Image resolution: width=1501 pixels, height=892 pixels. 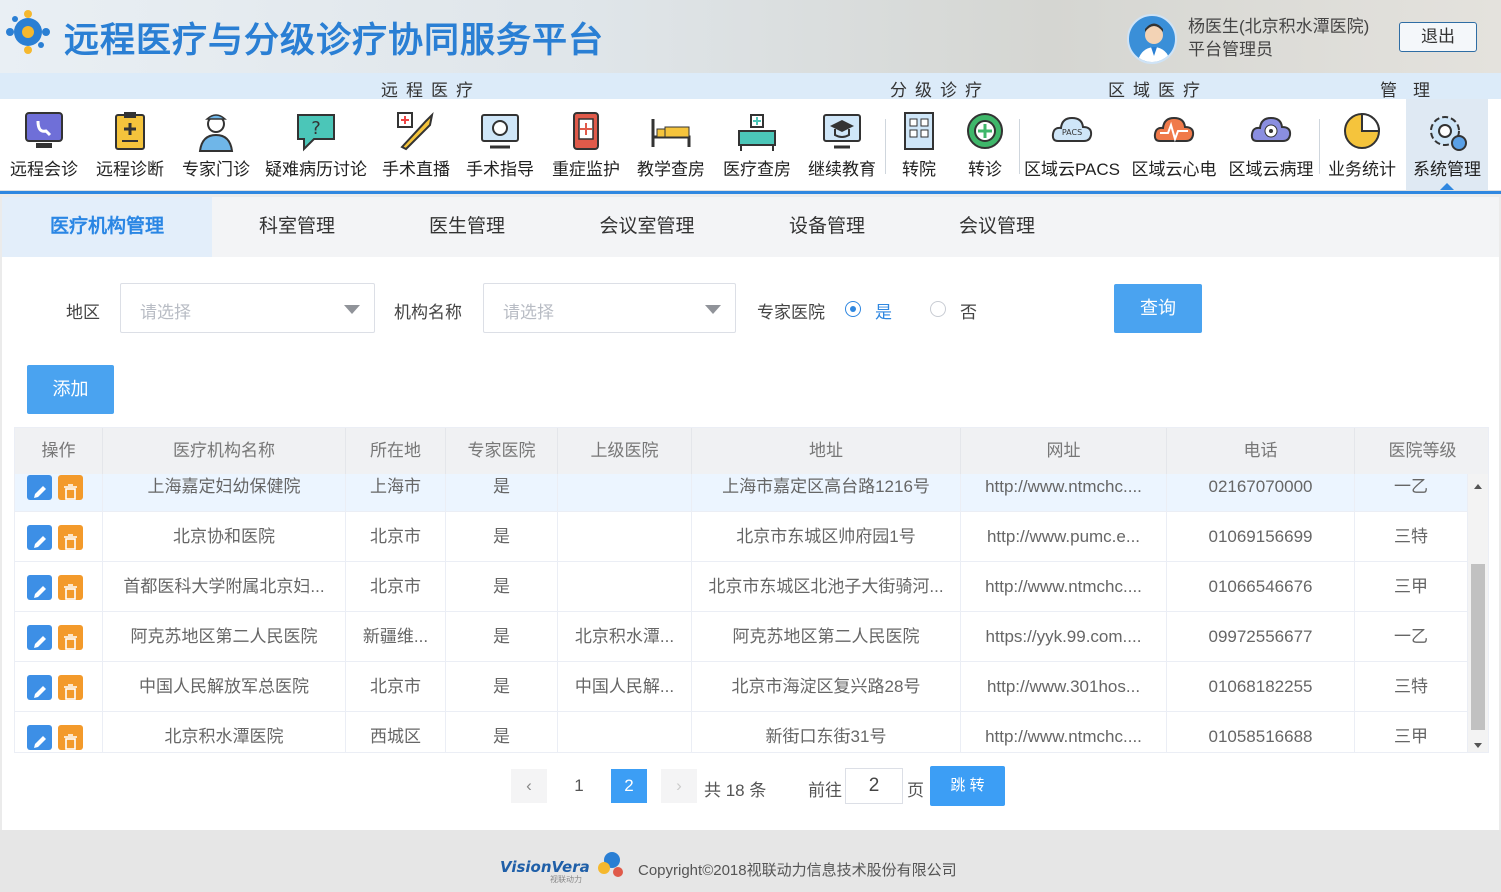 I want to click on module-business-stats: 业务统计, so click(x=1362, y=144).